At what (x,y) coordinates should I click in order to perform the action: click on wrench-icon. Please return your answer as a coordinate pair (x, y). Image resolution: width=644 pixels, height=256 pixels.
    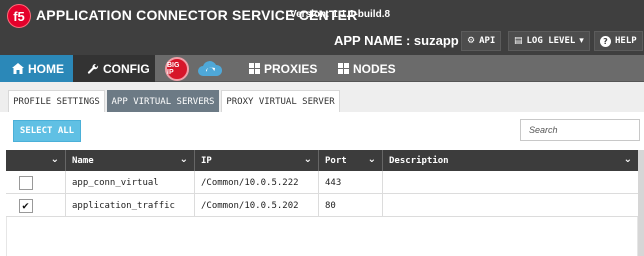
    Looking at the image, I should click on (93, 68).